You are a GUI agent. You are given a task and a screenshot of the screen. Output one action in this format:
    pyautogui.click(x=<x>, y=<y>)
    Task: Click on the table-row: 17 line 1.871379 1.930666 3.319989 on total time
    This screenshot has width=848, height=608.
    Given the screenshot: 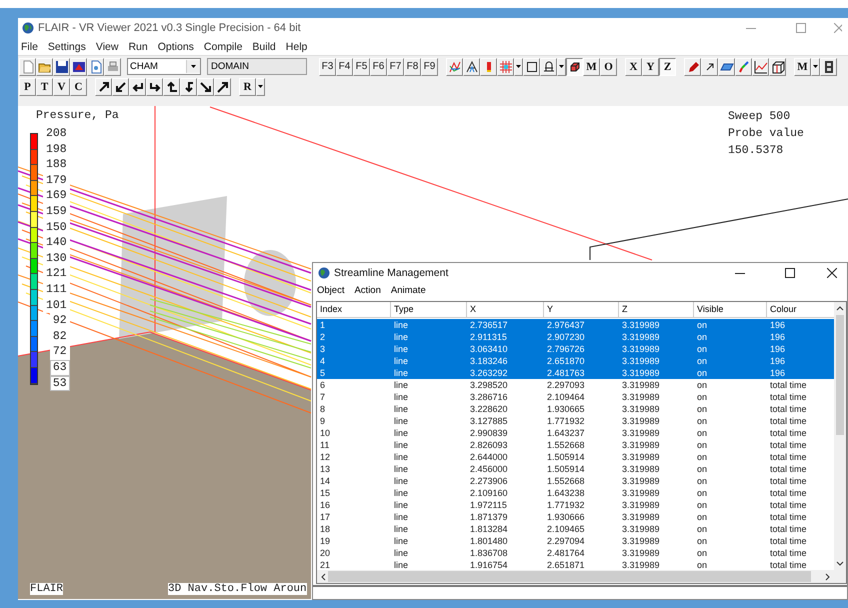 What is the action you would take?
    pyautogui.click(x=575, y=517)
    